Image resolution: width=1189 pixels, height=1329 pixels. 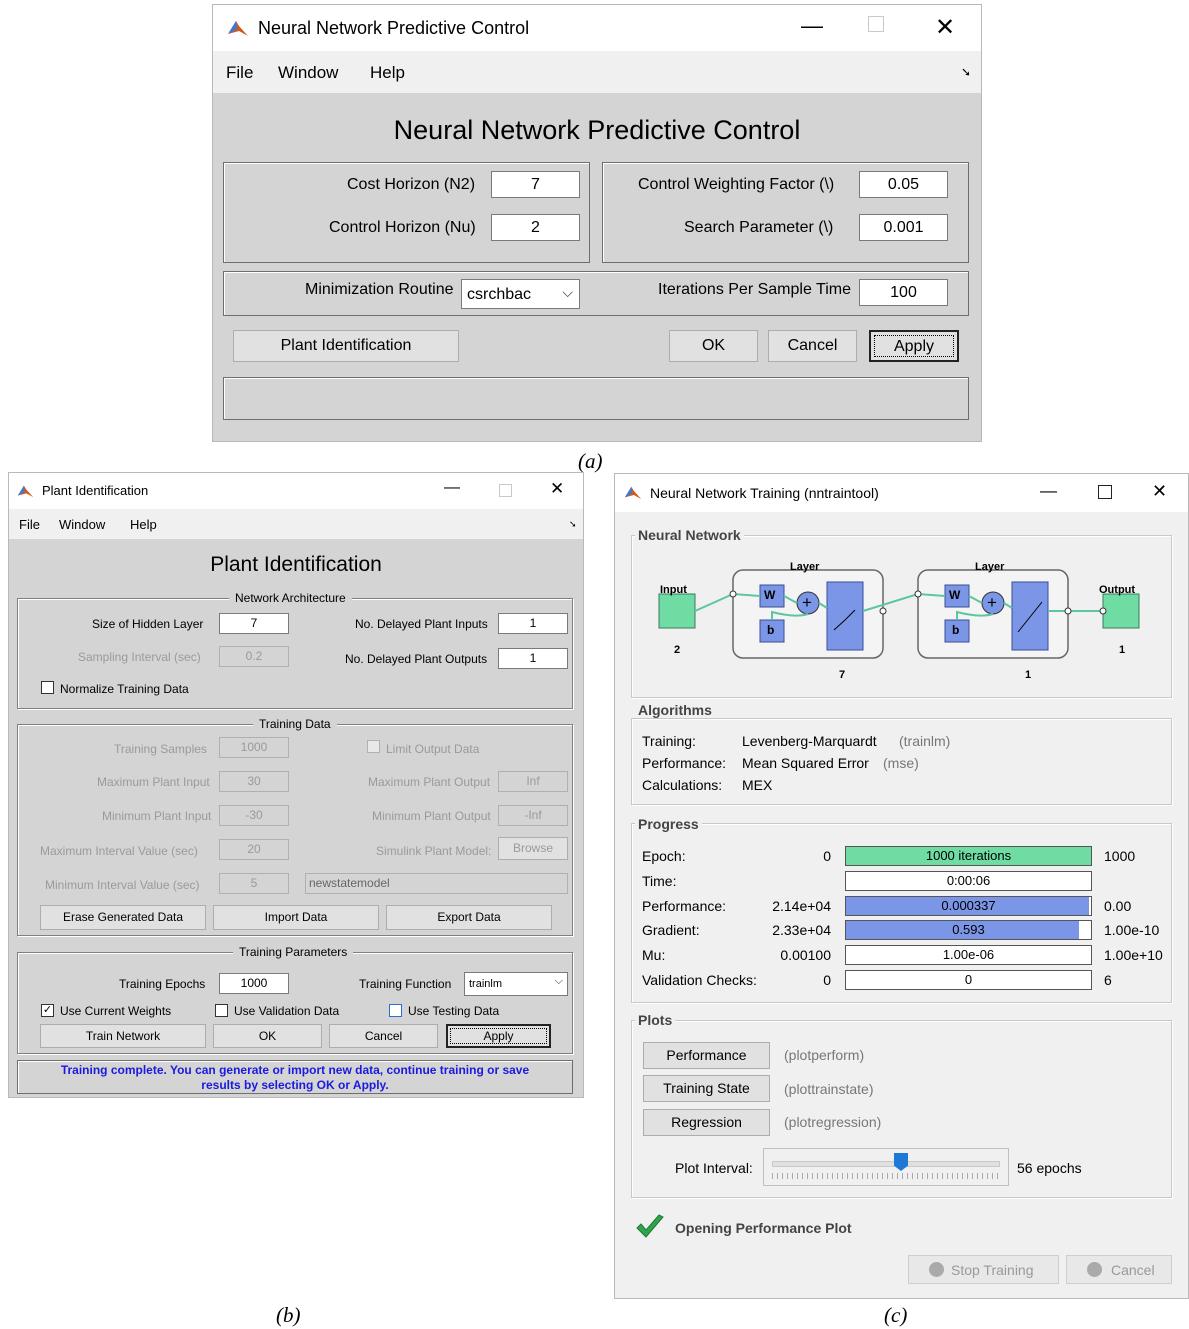 I want to click on progress-bar-text: 0, so click(x=968, y=979).